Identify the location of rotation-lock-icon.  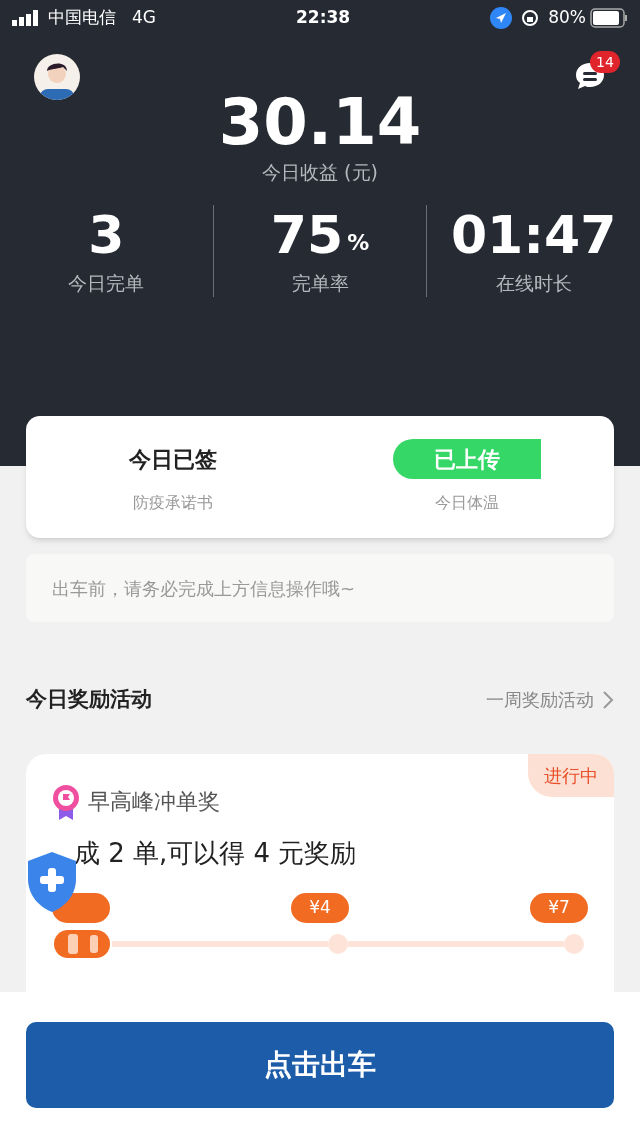
(530, 18).